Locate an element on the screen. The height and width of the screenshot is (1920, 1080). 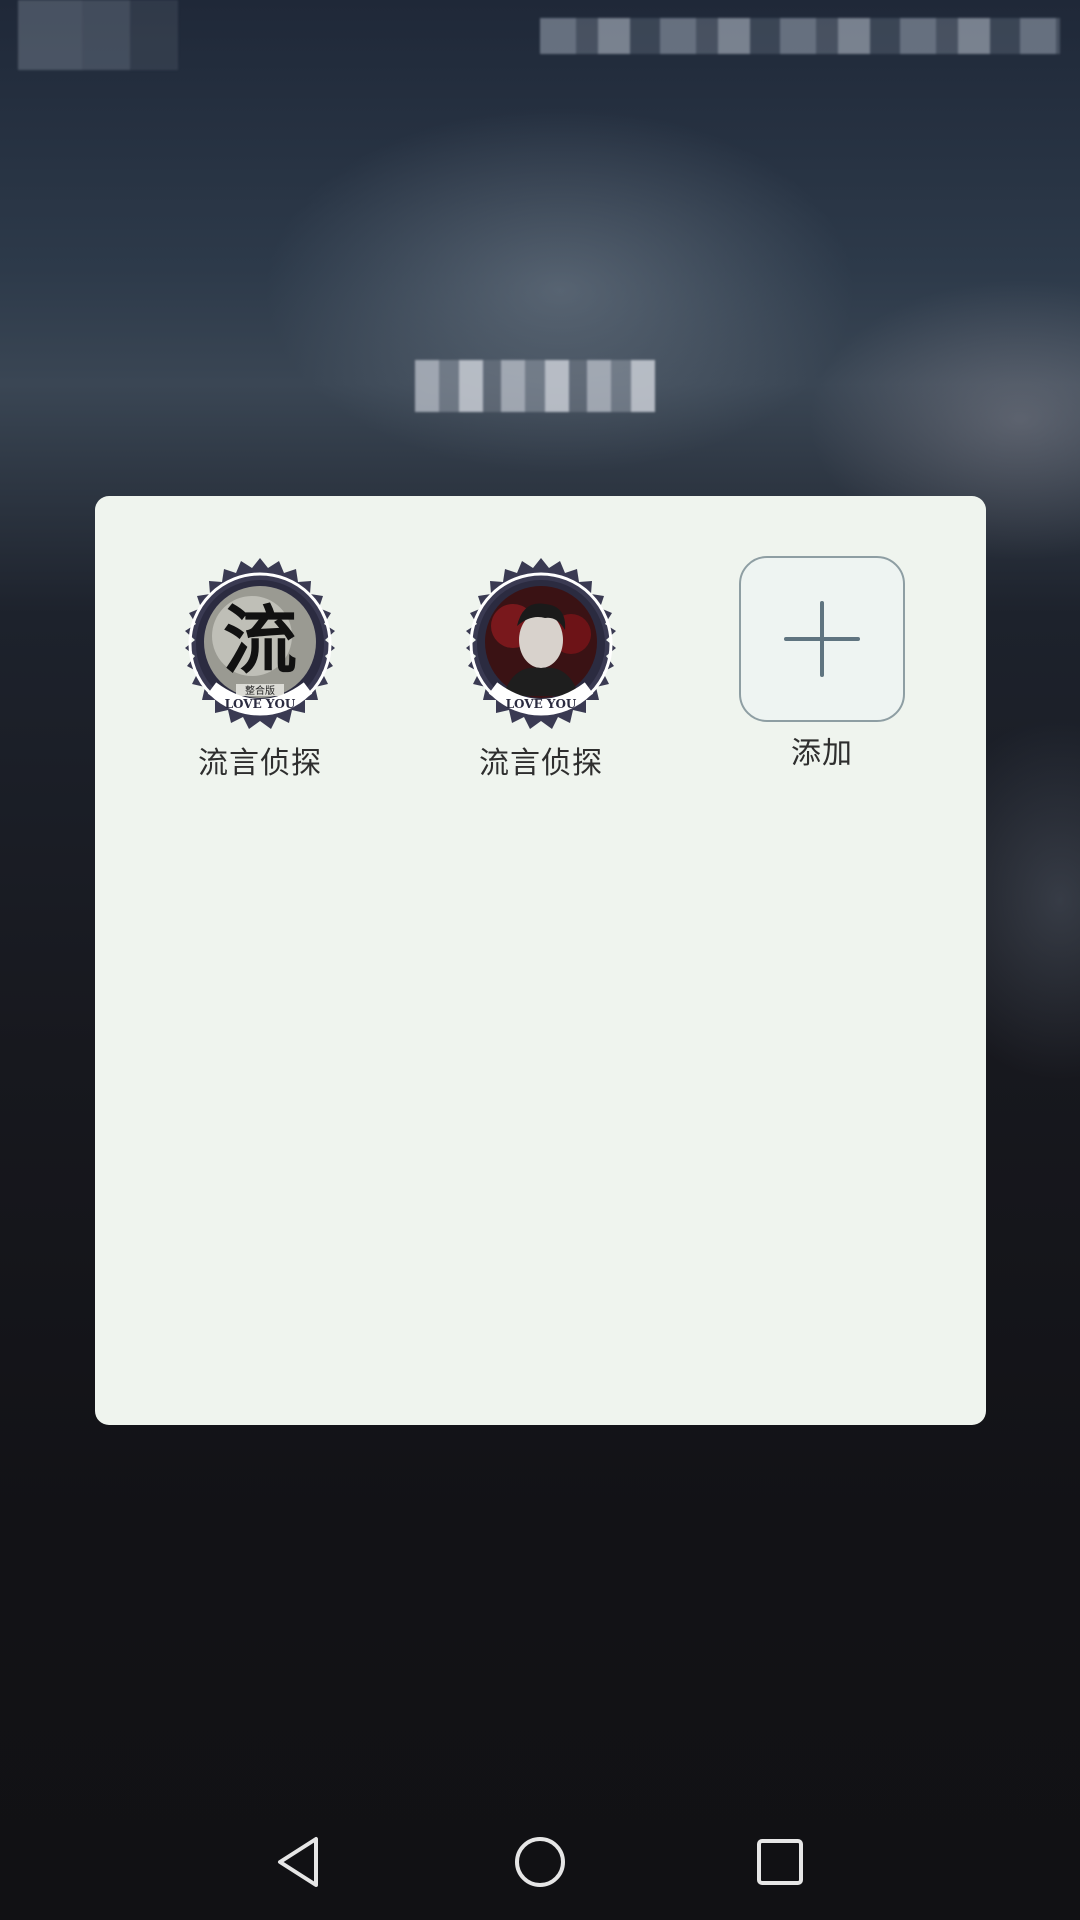
navigation-bar is located at coordinates (540, 1860).